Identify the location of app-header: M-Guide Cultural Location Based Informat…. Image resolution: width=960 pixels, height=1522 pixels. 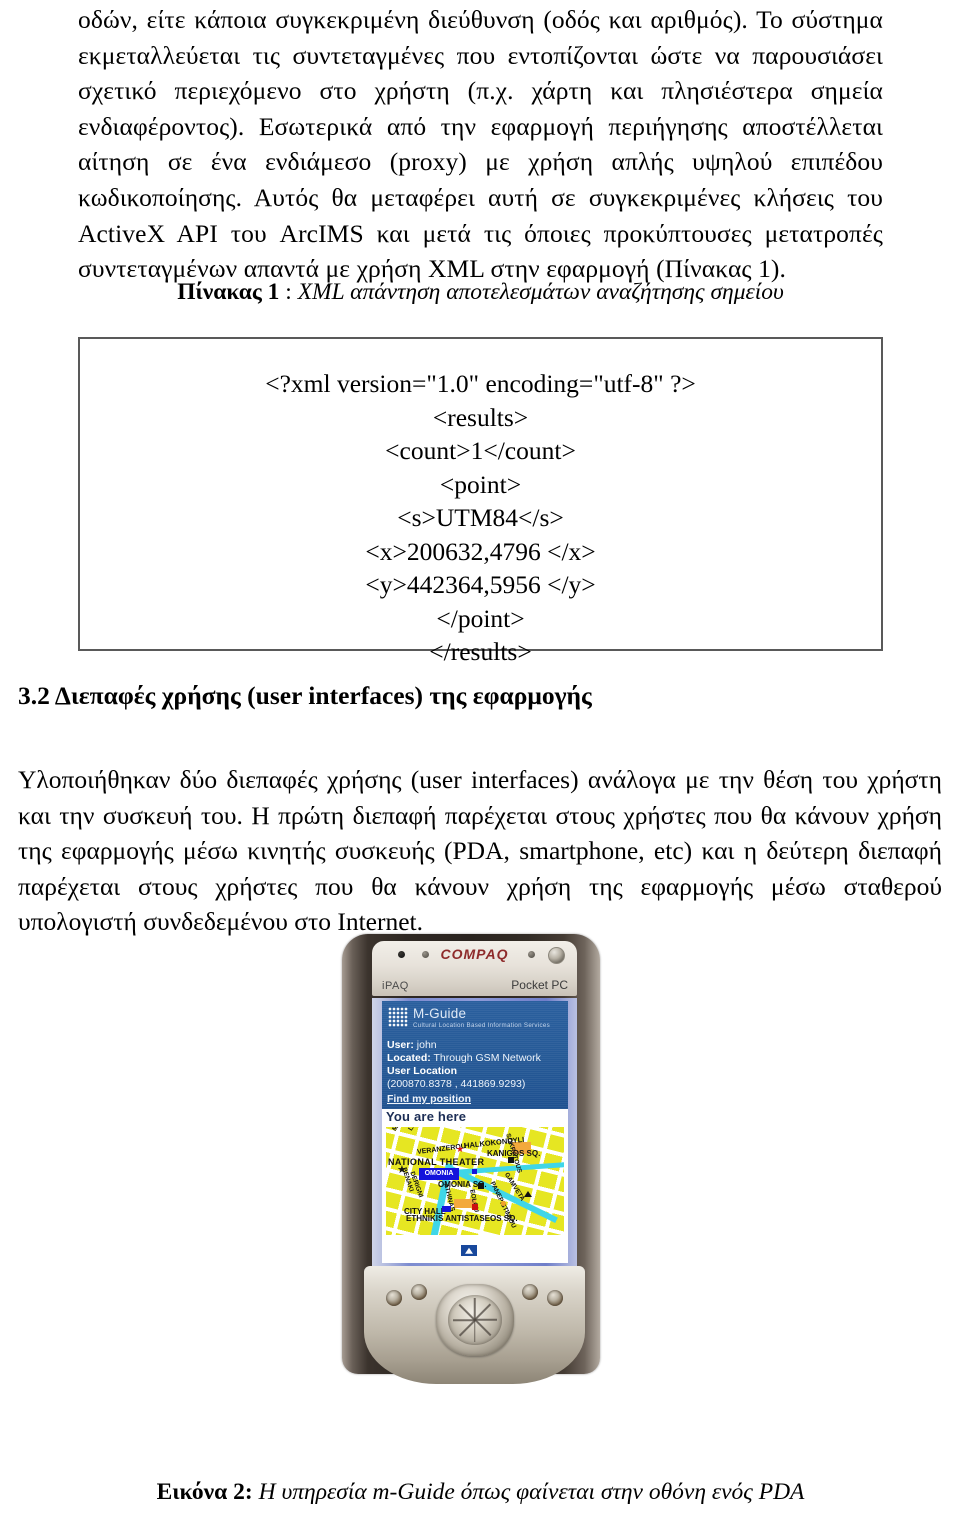
(475, 1055).